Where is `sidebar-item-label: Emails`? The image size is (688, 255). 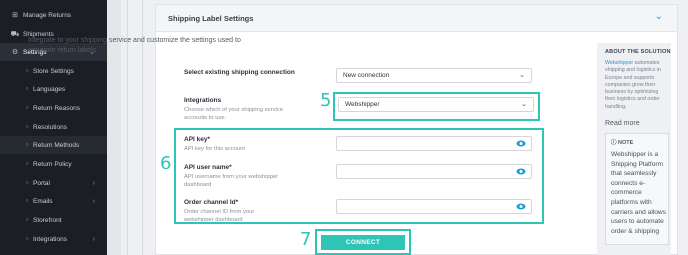 sidebar-item-label: Emails is located at coordinates (43, 201).